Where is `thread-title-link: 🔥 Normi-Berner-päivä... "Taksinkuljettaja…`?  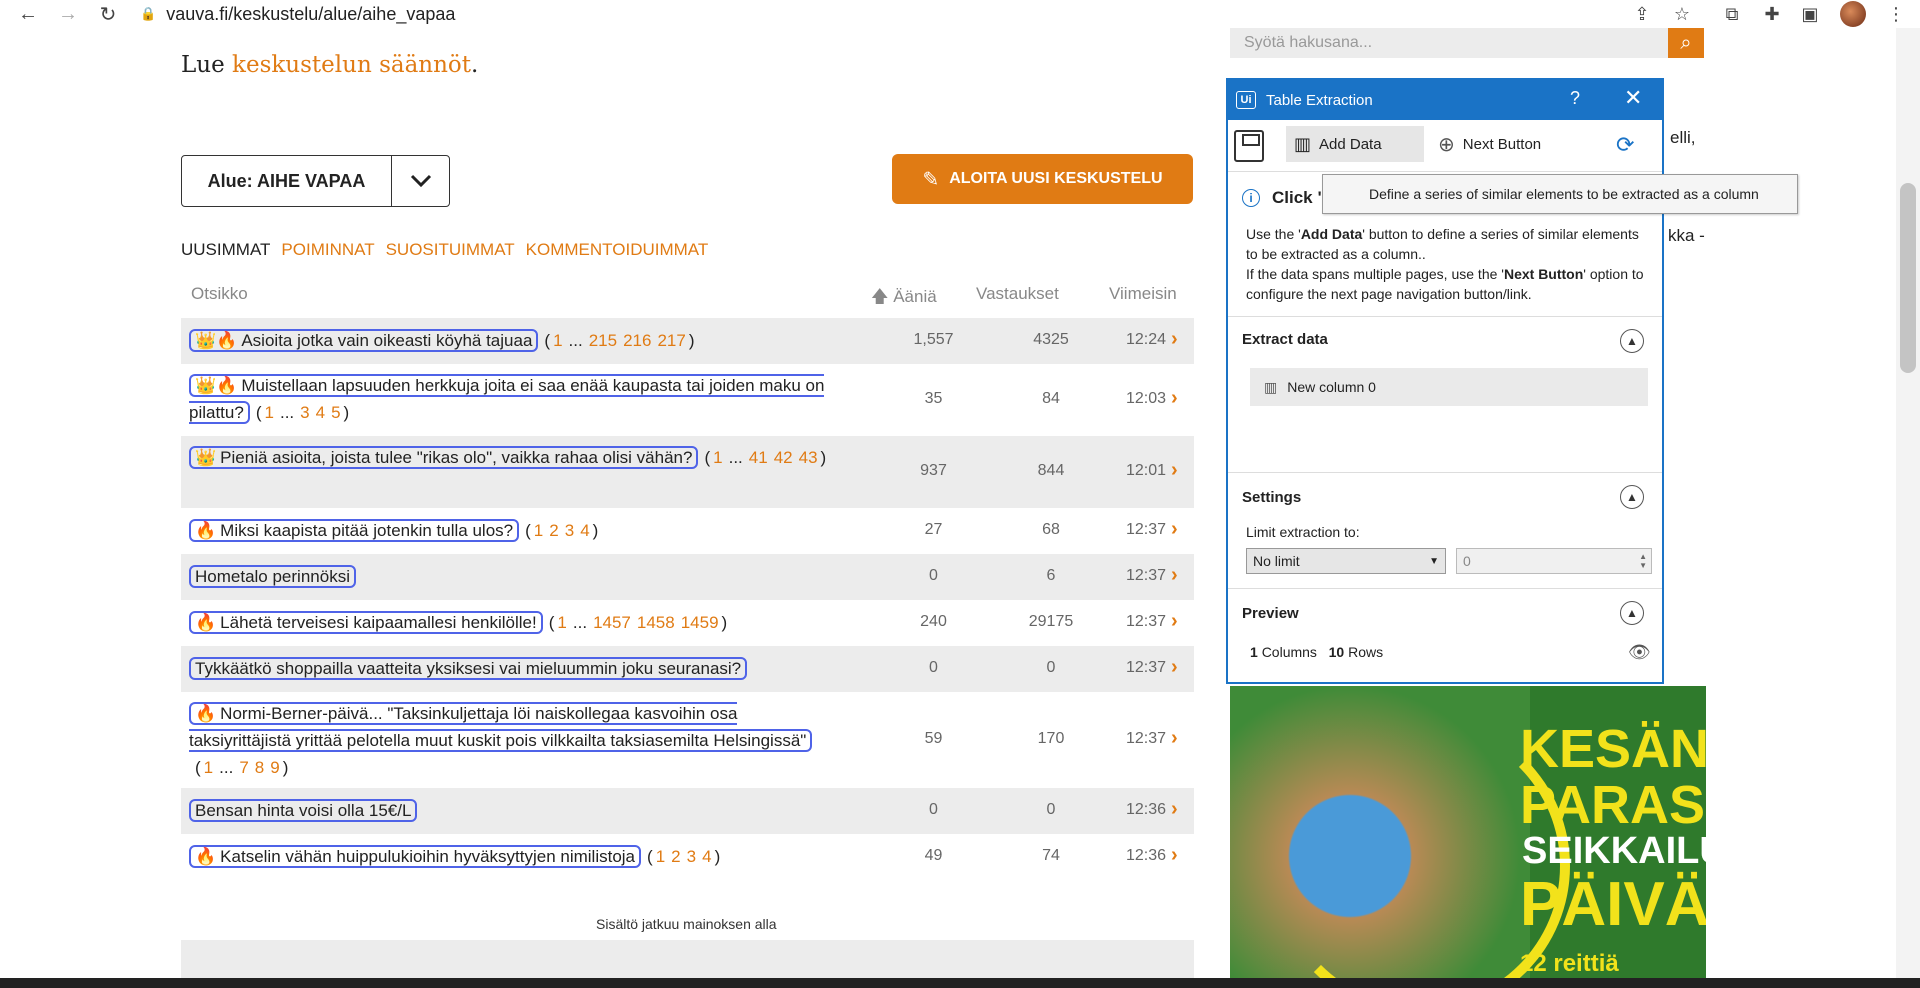
thread-title-link: 🔥 Normi-Berner-päivä... "Taksinkuljettaja… is located at coordinates (501, 727).